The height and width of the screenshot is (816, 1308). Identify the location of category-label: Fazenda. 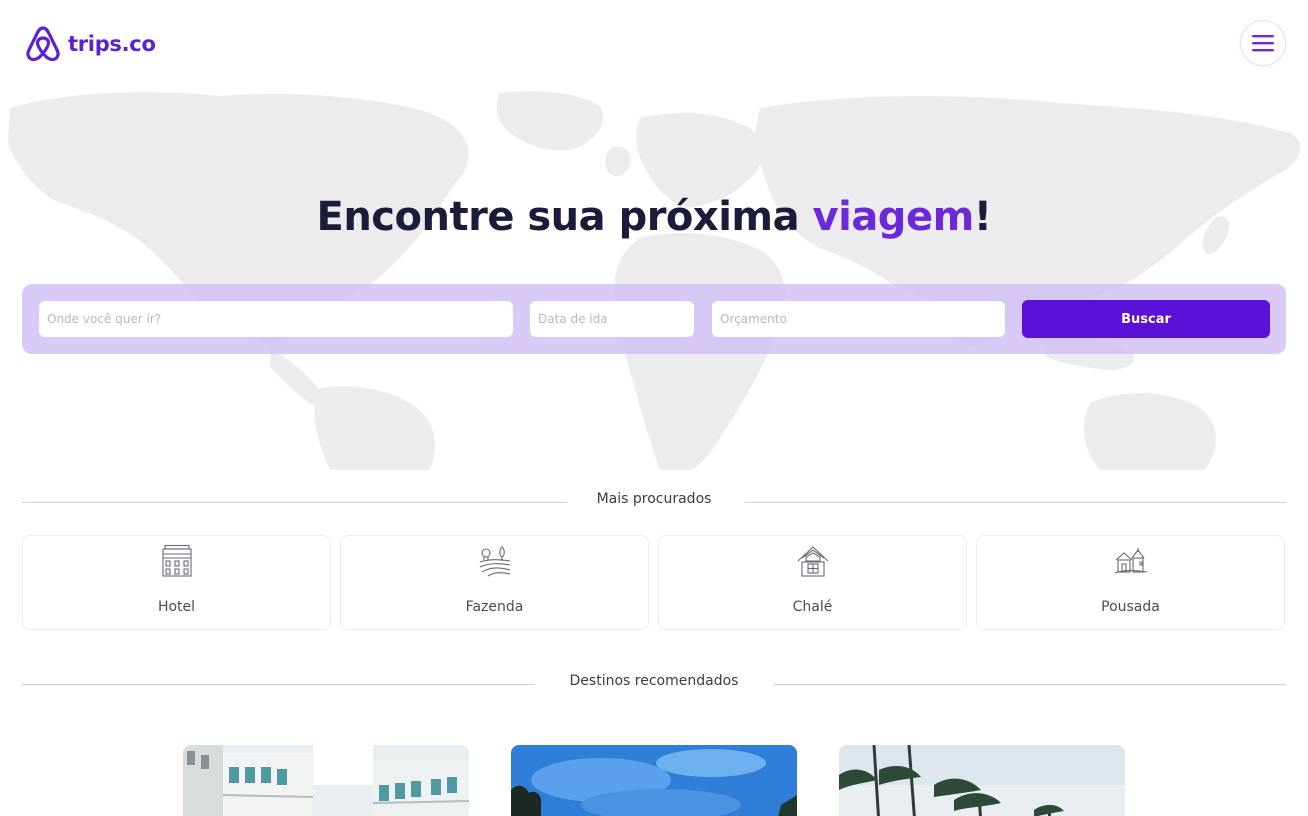
(494, 607).